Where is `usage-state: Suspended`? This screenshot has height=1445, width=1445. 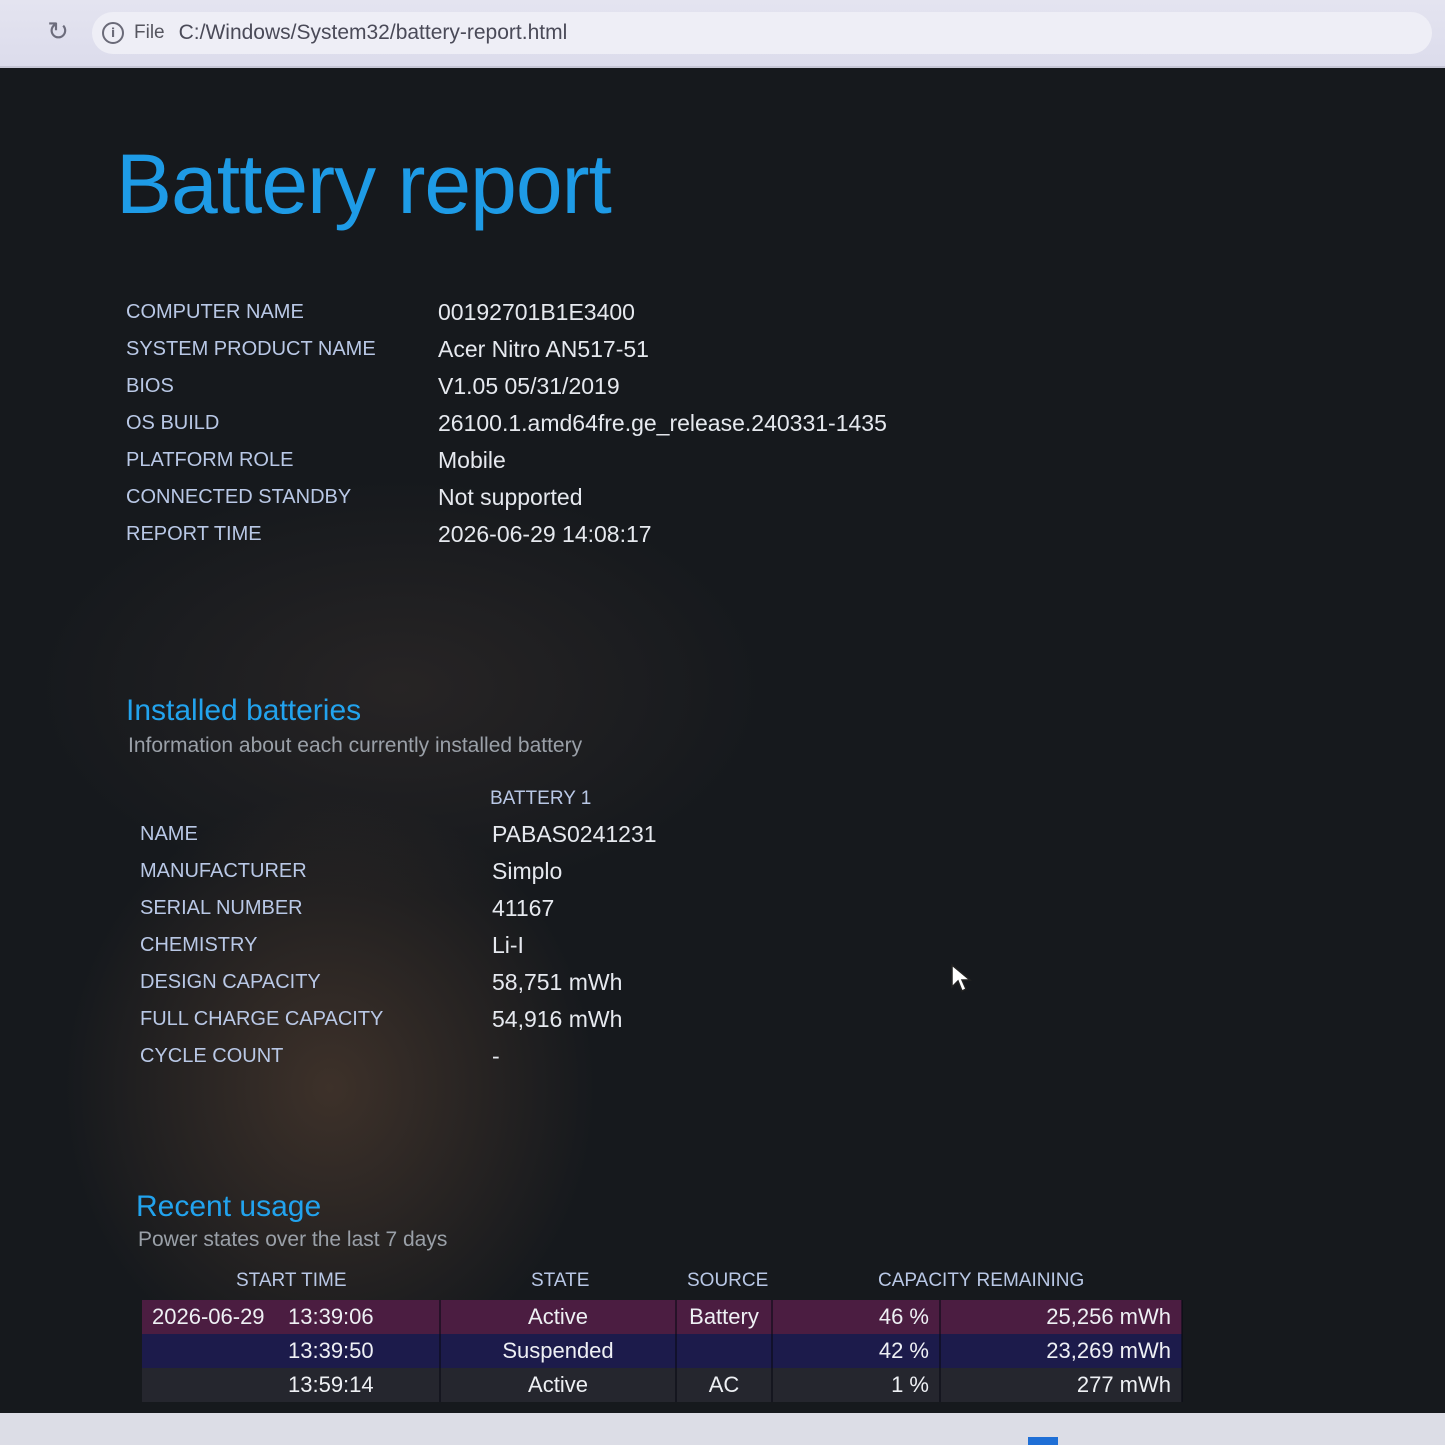
usage-state: Suspended is located at coordinates (558, 1351).